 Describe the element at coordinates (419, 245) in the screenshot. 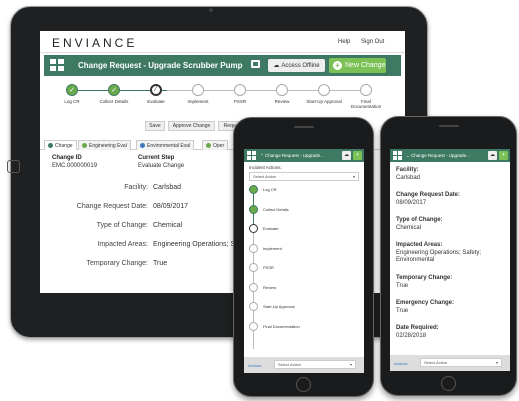

I see `phone-field-label: Impacted Areas:` at that location.